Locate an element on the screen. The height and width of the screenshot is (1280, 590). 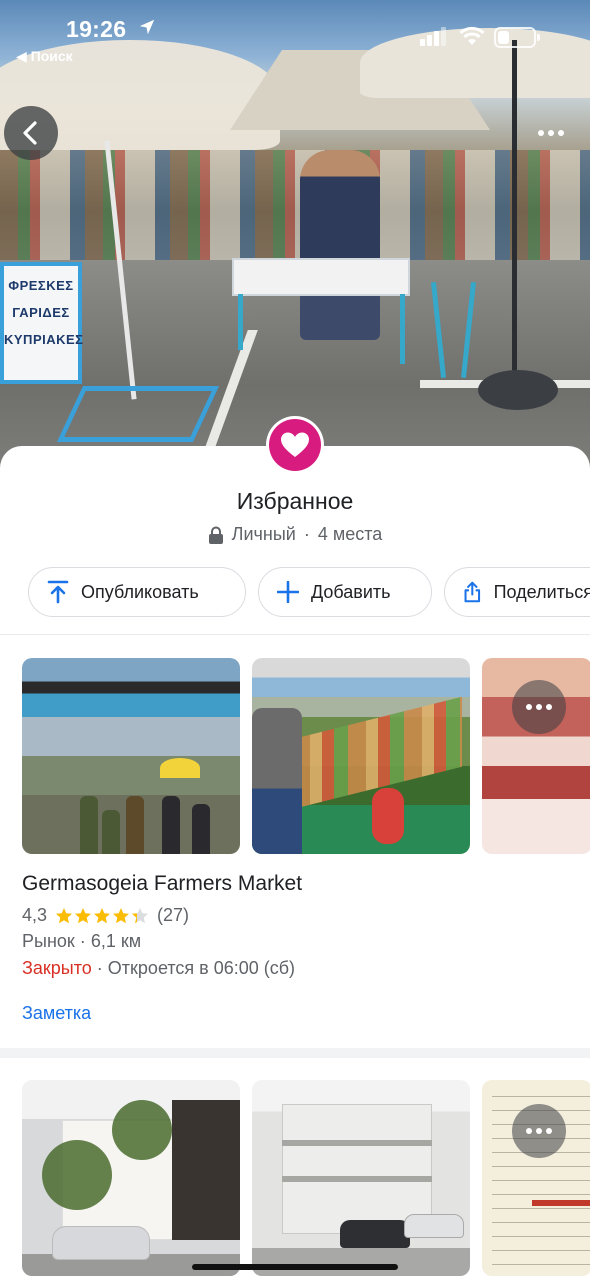
list-icon-badge is located at coordinates (295, 445).